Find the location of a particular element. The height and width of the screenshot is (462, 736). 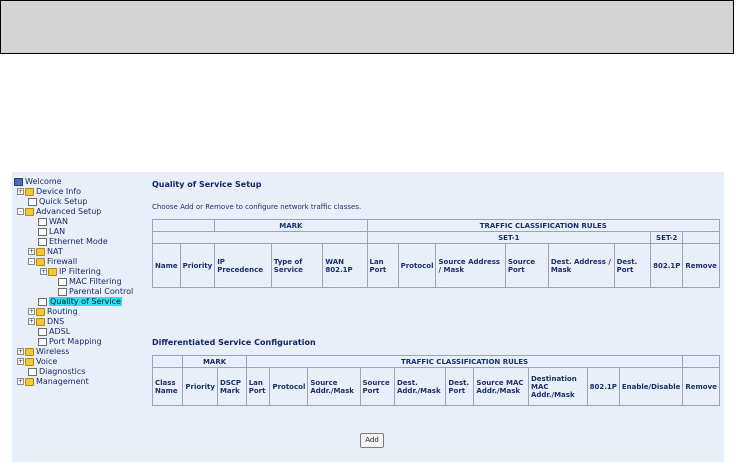

page-title: Quality of Service Setup is located at coordinates (207, 184).